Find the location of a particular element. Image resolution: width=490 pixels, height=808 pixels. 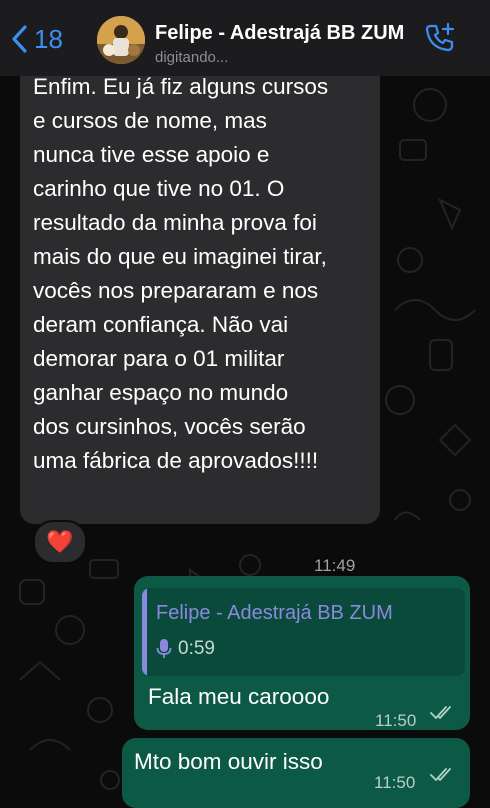

add-call-button is located at coordinates (440, 40).